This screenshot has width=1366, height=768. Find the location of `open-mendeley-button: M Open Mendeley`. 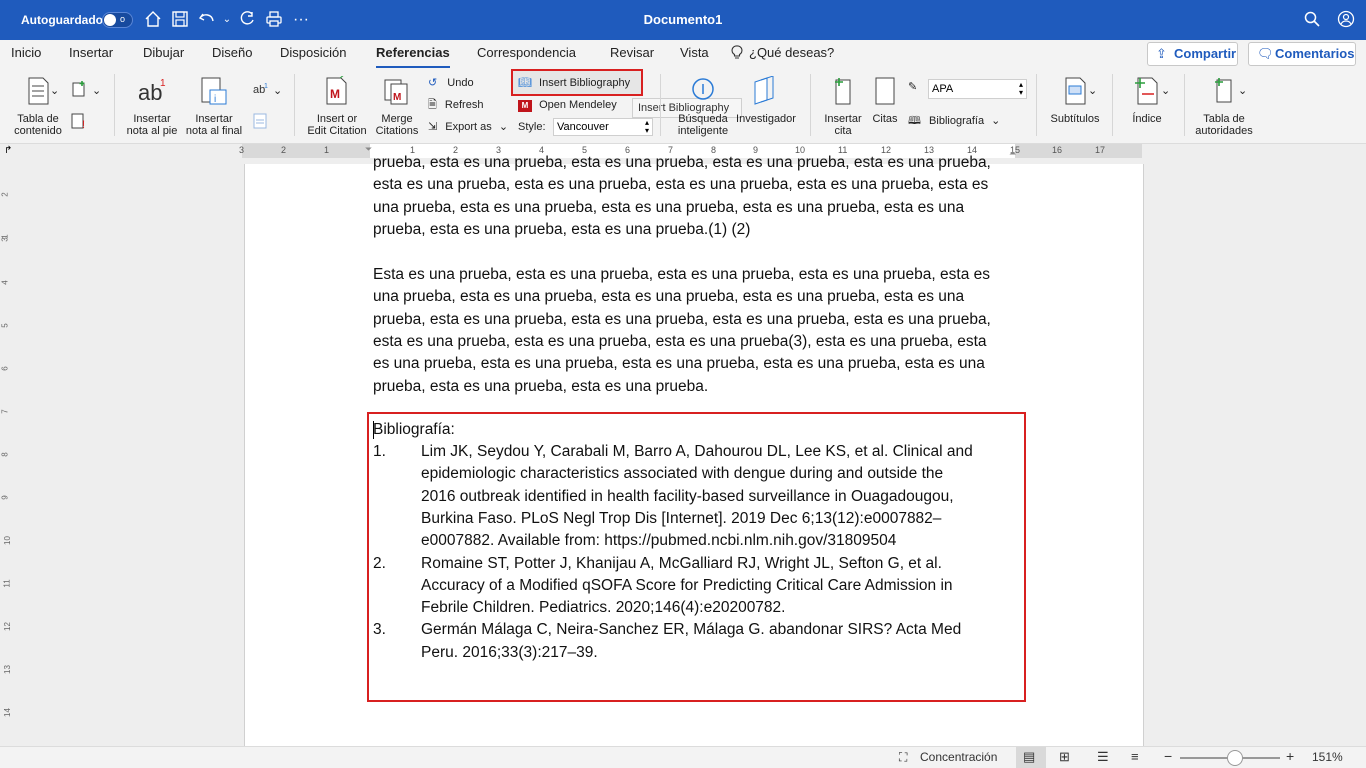

open-mendeley-button: M Open Mendeley is located at coordinates (567, 105).